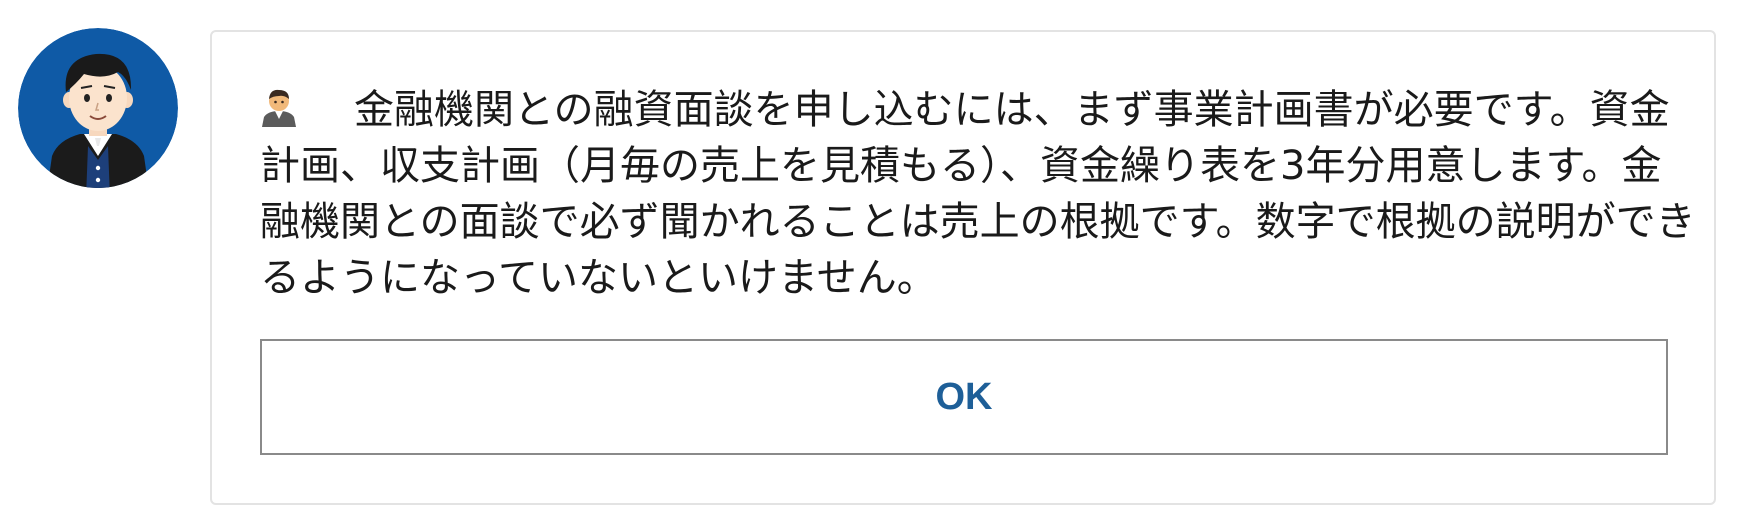 This screenshot has width=1740, height=517. I want to click on character-avatar, so click(98, 108).